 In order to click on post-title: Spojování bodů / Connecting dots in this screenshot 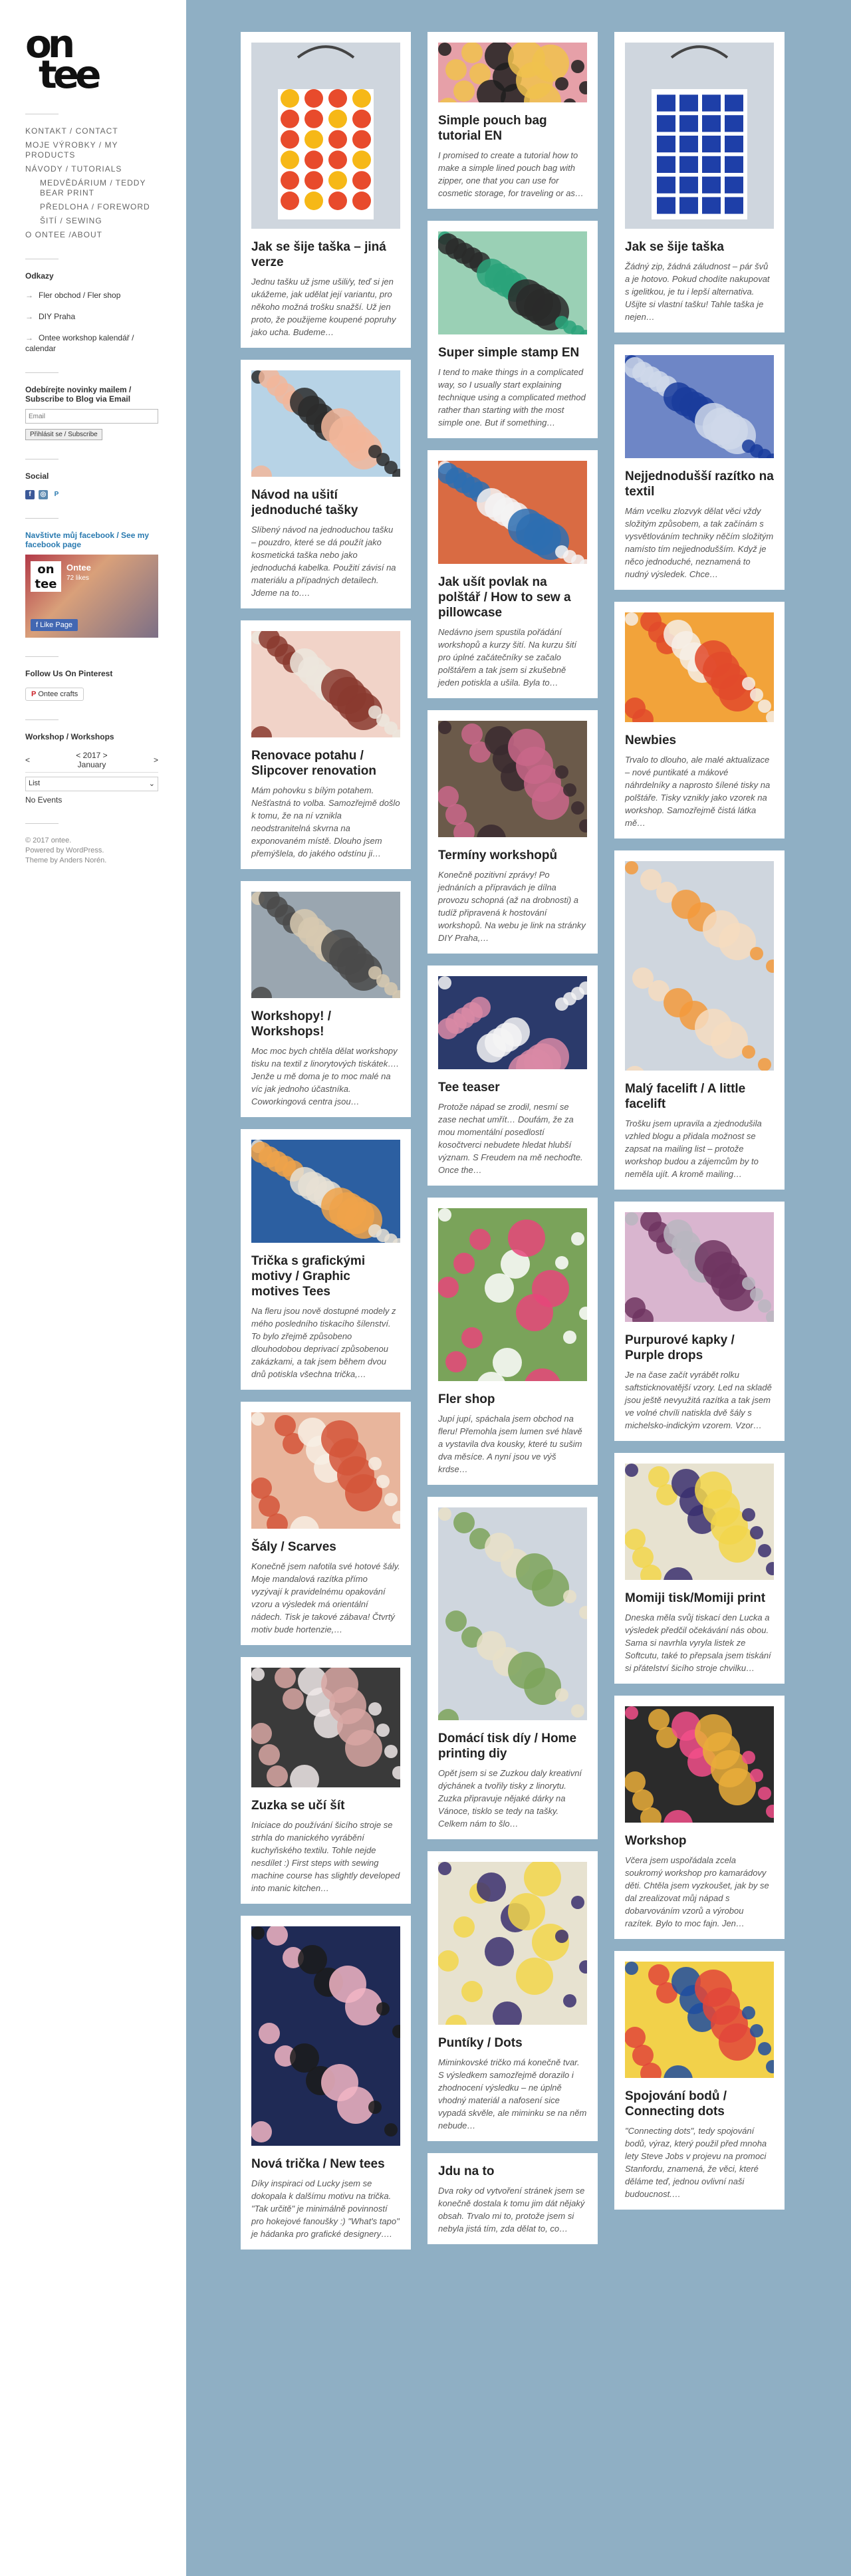, I will do `click(699, 2104)`.